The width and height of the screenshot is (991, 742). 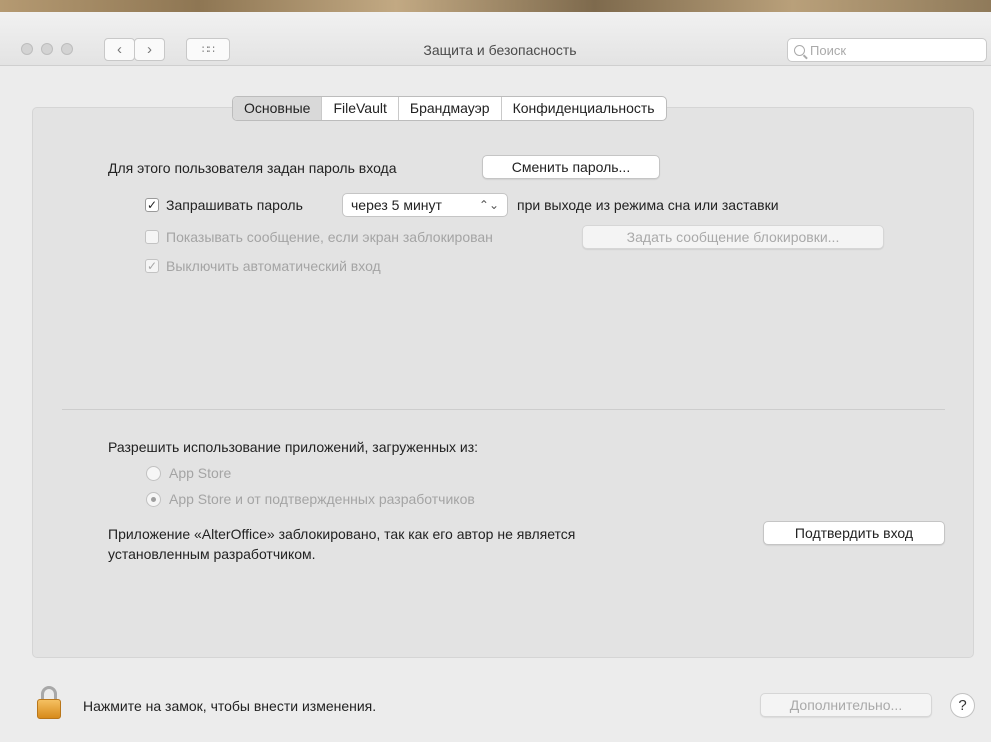 I want to click on tab-general: Основные, so click(x=278, y=108).